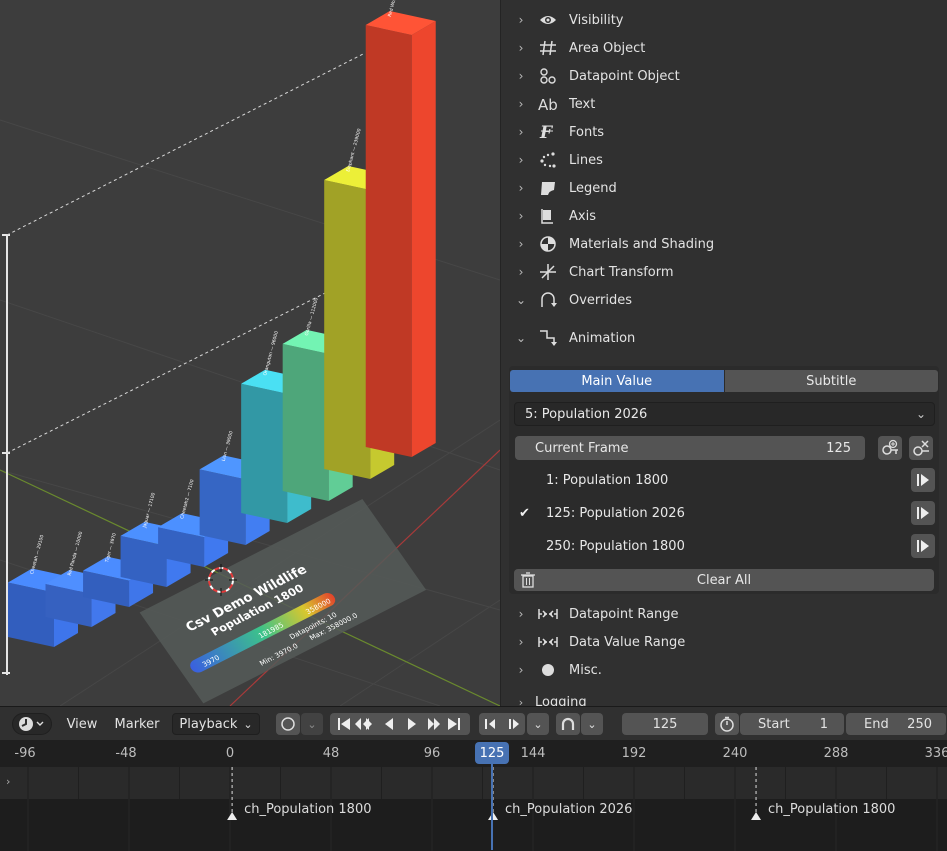 Image resolution: width=947 pixels, height=851 pixels. Describe the element at coordinates (624, 614) in the screenshot. I see `section-label: Datapoint Range` at that location.